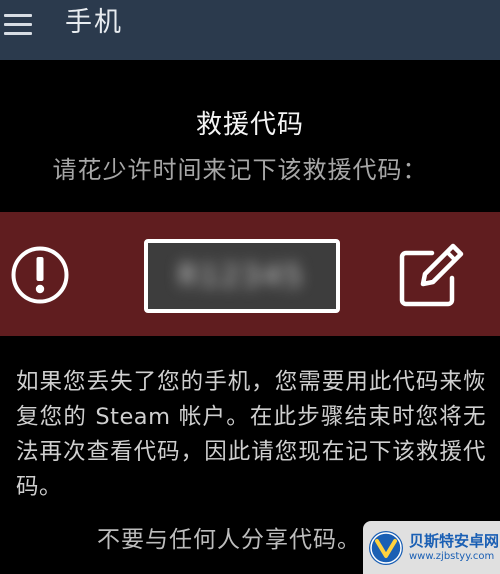 The height and width of the screenshot is (574, 500). I want to click on exclamation-circle-icon, so click(40, 275).